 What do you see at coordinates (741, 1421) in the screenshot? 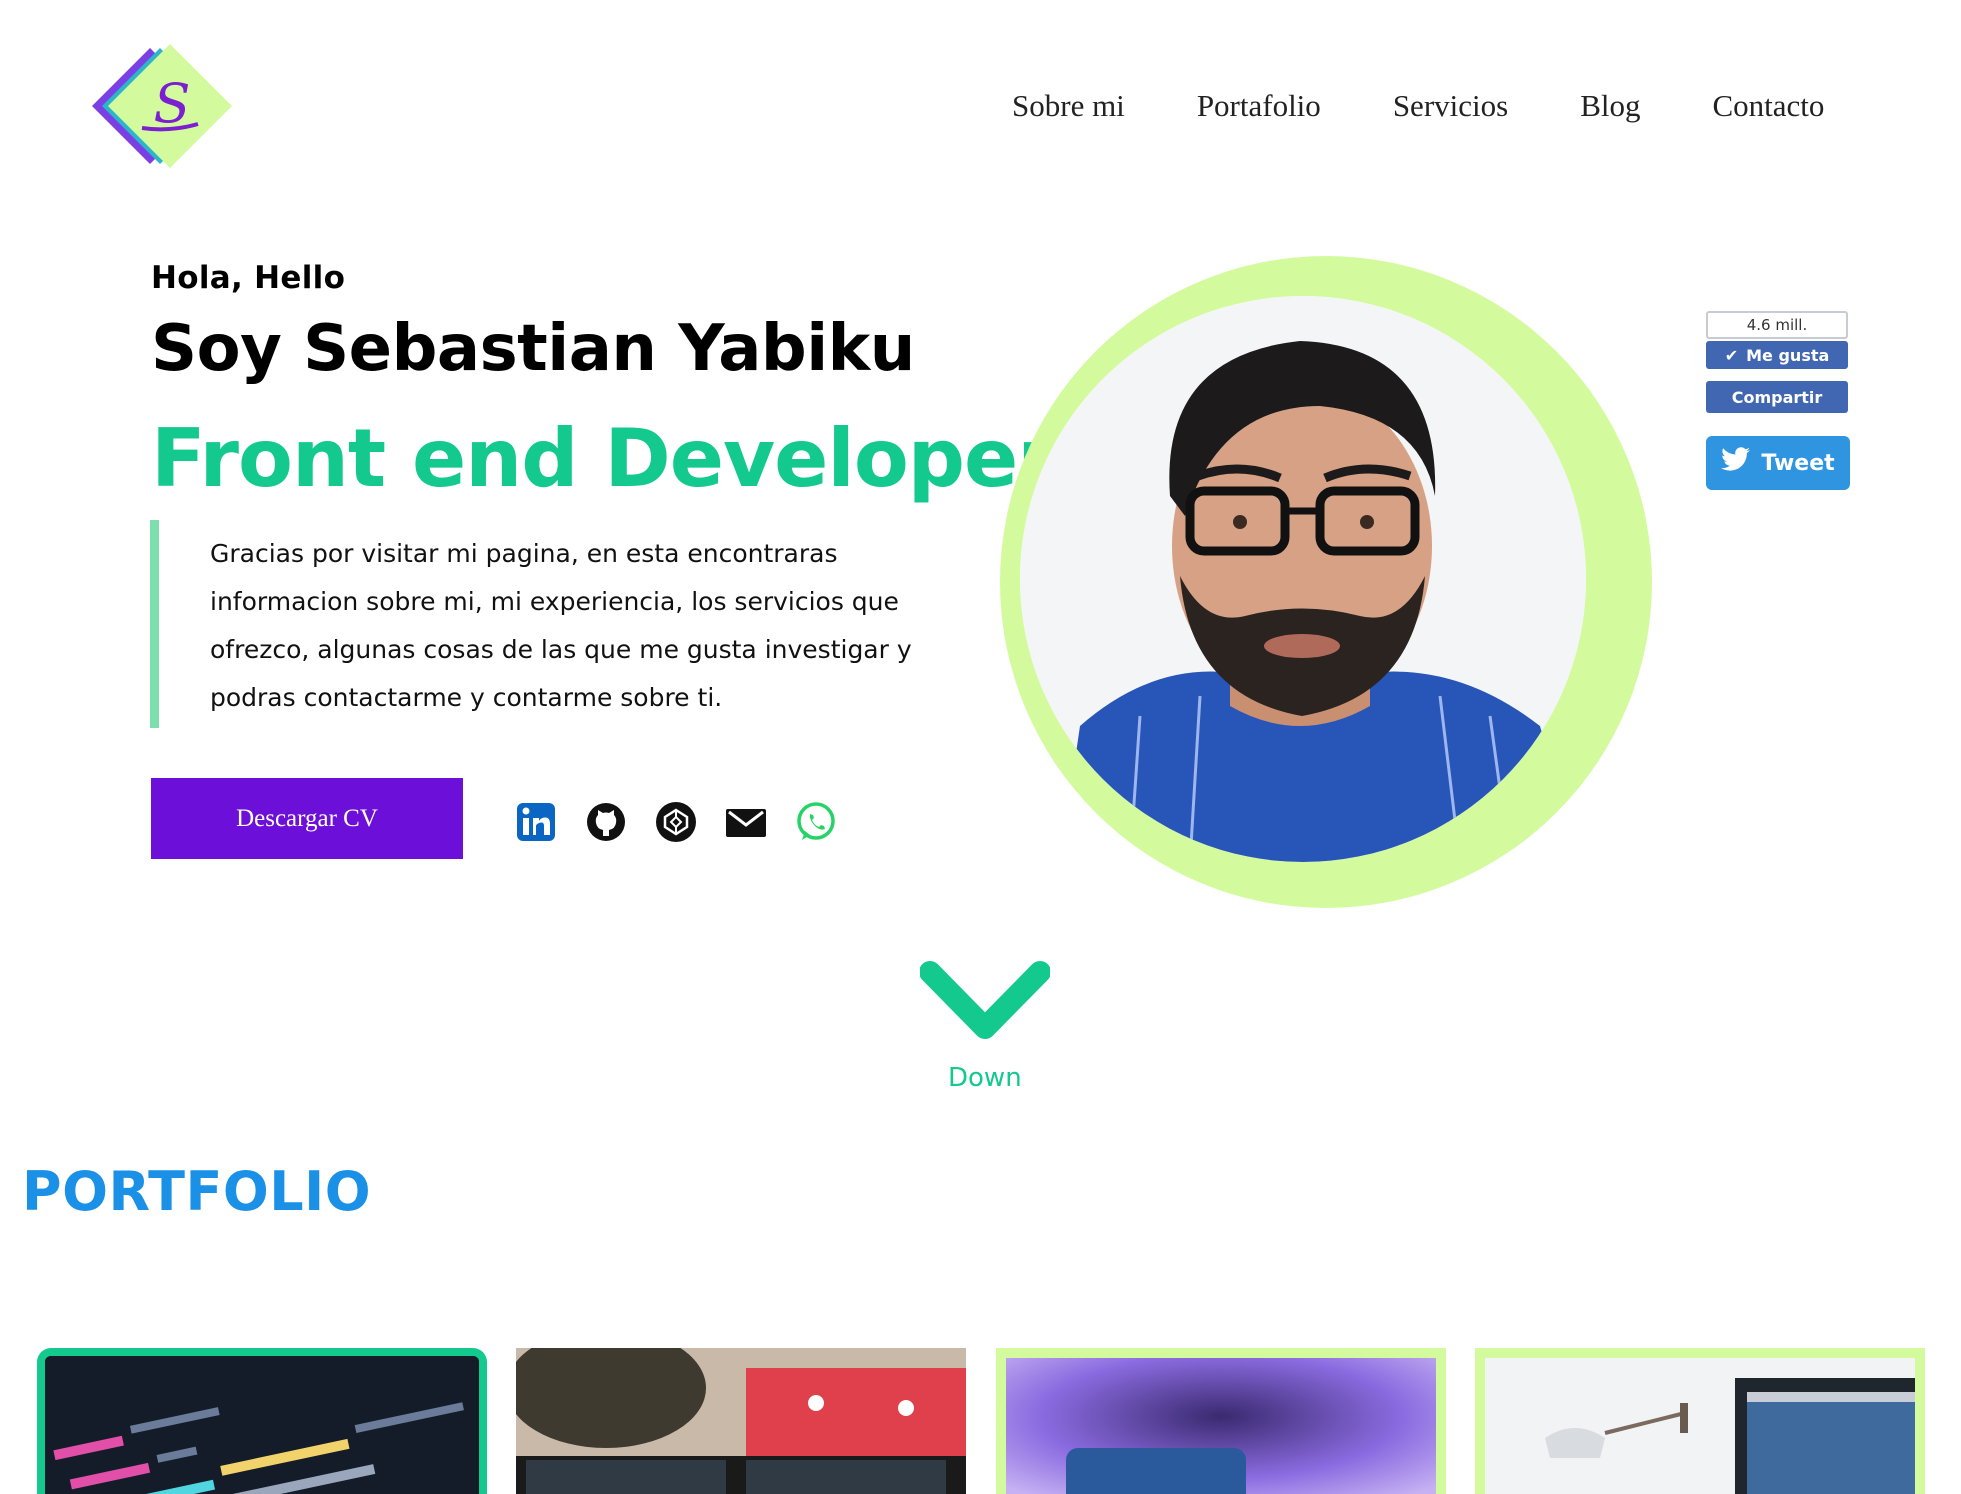
I see `portfolio-card-desk` at bounding box center [741, 1421].